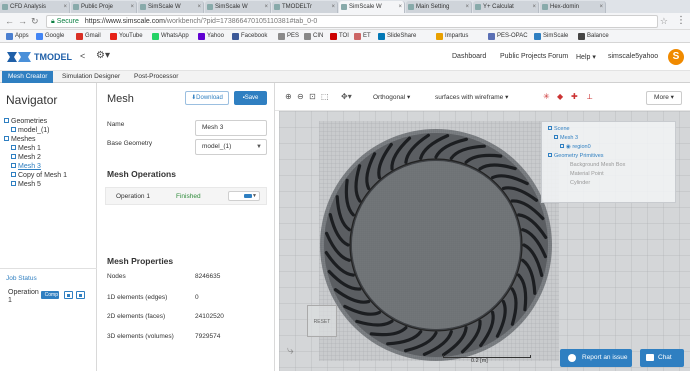 This screenshot has height=371, width=690. What do you see at coordinates (35, 166) in the screenshot?
I see `tree-item-mesh-selected: Mesh 3` at bounding box center [35, 166].